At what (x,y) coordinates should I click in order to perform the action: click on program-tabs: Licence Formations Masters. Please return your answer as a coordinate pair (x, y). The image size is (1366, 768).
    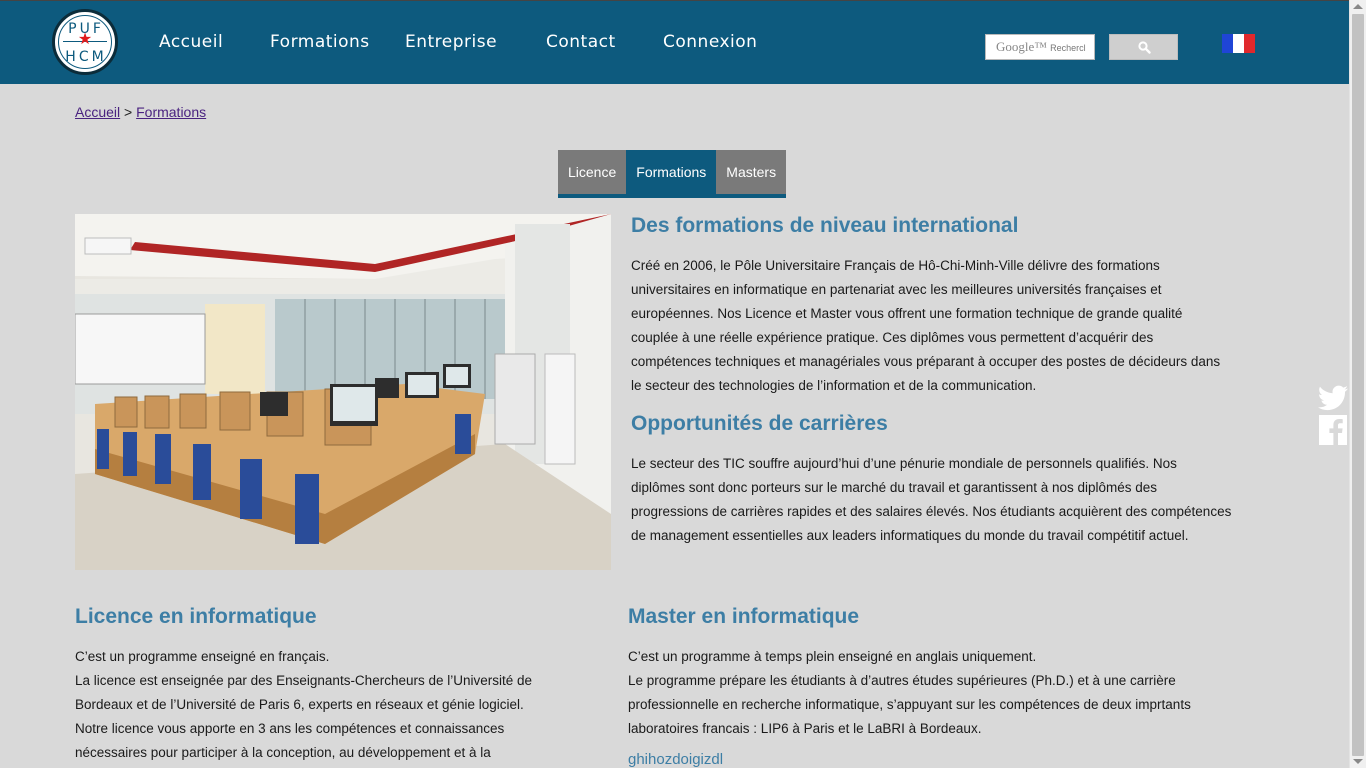
    Looking at the image, I should click on (672, 174).